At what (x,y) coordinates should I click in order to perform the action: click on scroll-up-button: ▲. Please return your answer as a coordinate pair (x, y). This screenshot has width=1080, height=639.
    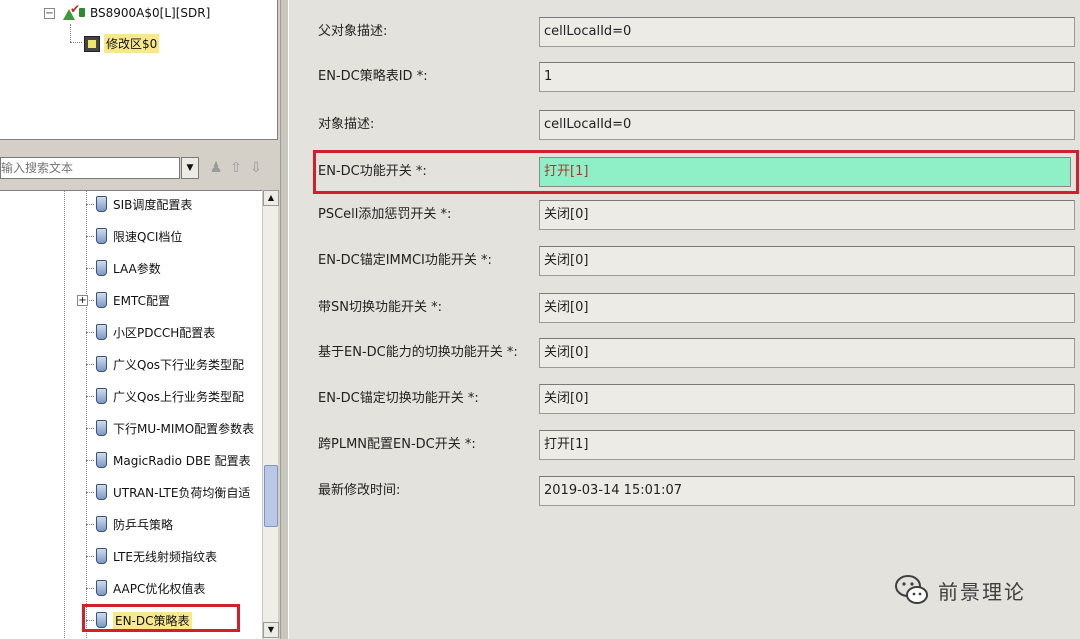
    Looking at the image, I should click on (271, 198).